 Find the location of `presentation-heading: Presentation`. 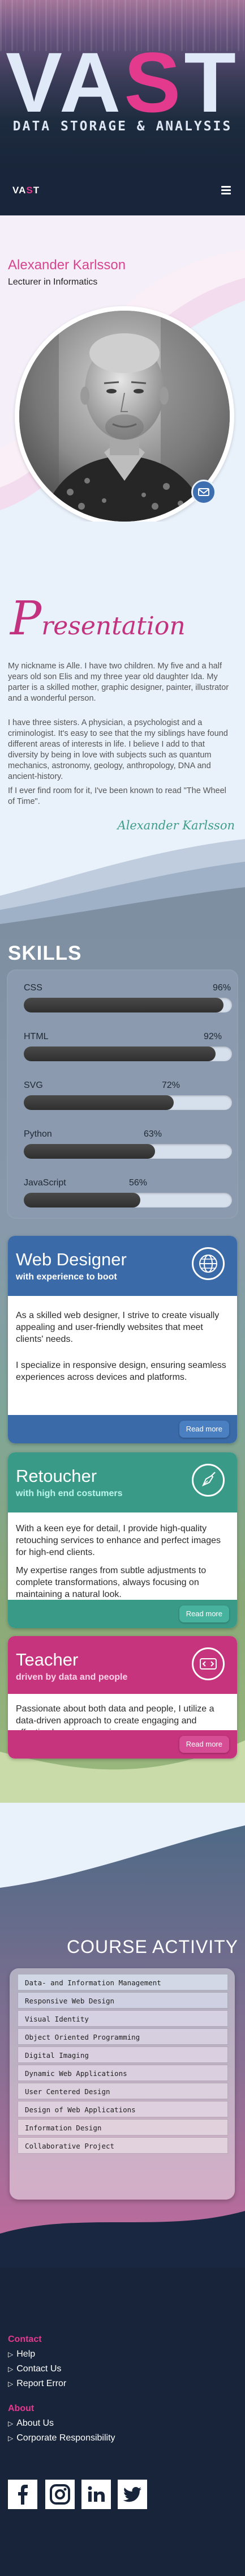

presentation-heading: Presentation is located at coordinates (98, 619).